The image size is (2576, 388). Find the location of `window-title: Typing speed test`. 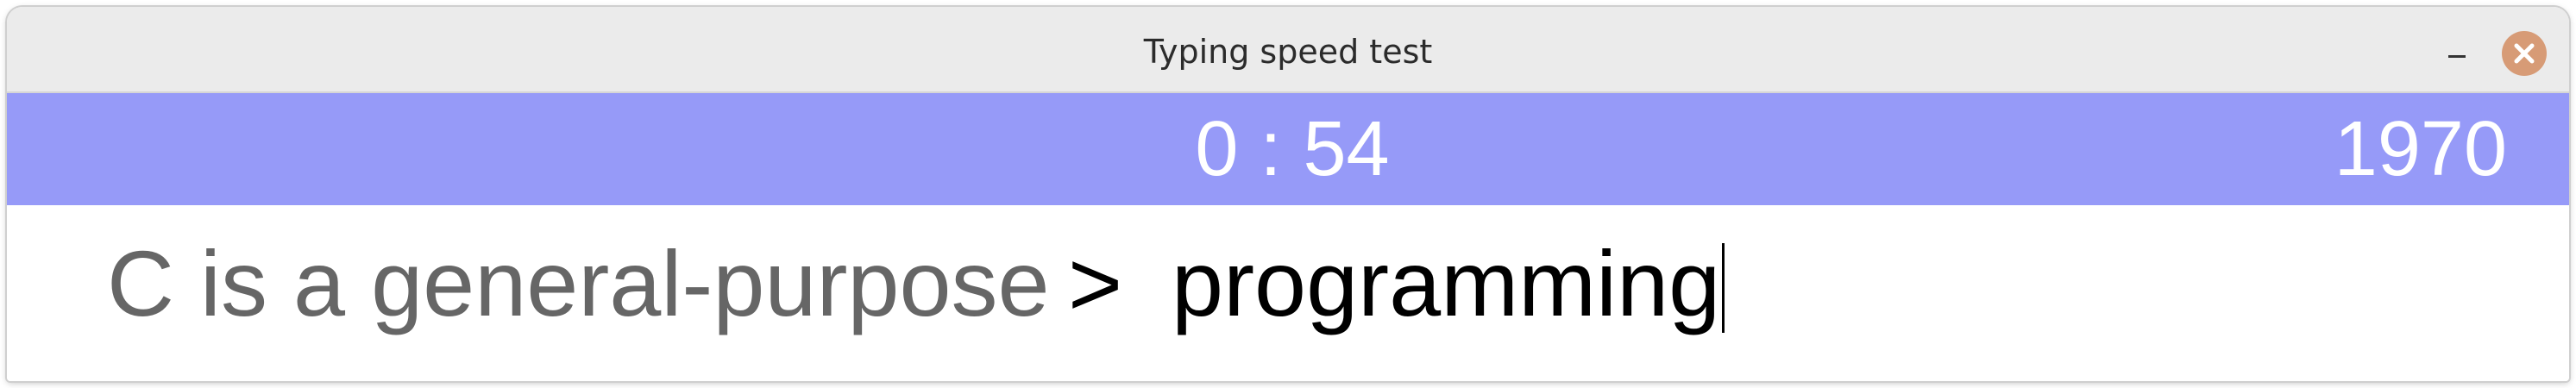

window-title: Typing speed test is located at coordinates (1288, 52).